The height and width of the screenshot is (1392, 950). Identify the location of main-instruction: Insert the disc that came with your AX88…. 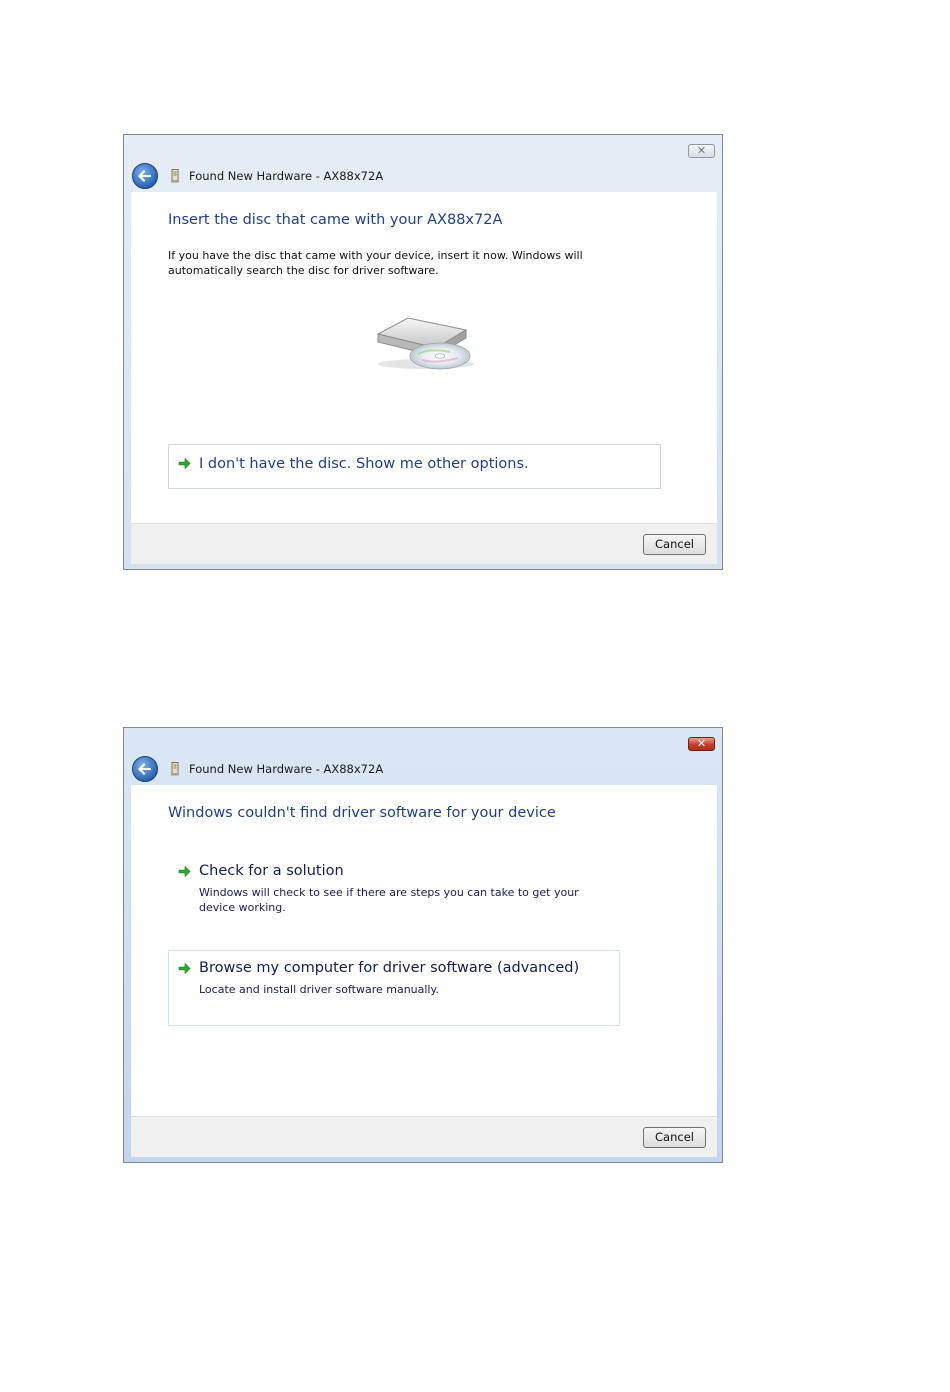
(335, 220).